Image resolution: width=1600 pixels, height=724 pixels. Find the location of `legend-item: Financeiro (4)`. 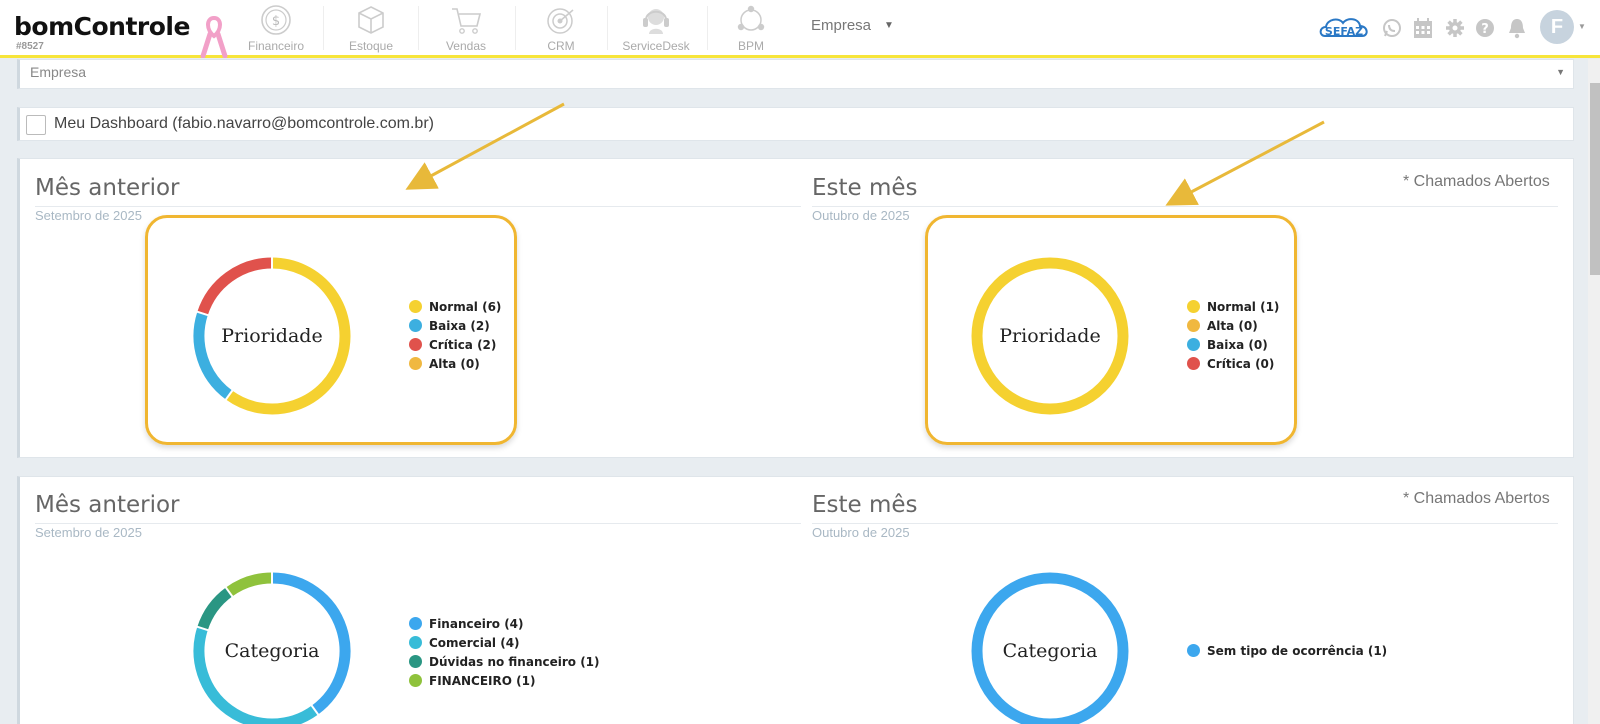

legend-item: Financeiro (4) is located at coordinates (504, 624).